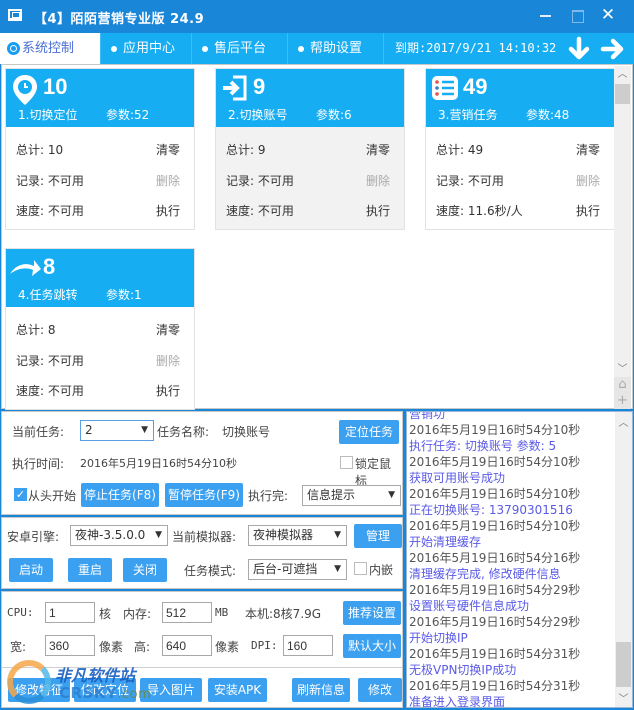 This screenshot has width=634, height=710. What do you see at coordinates (577, 15) in the screenshot?
I see `maximize-button` at bounding box center [577, 15].